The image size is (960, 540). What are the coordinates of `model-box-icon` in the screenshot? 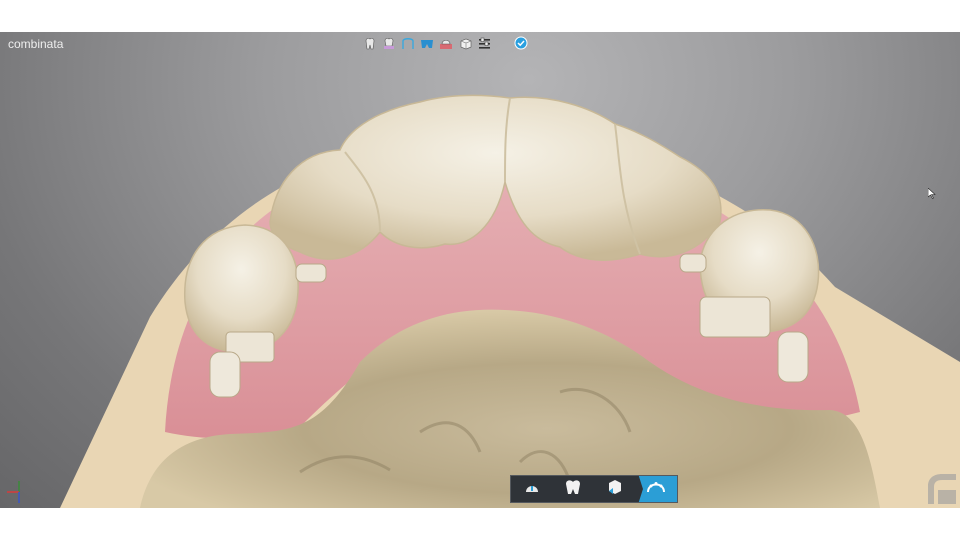 It's located at (615, 489).